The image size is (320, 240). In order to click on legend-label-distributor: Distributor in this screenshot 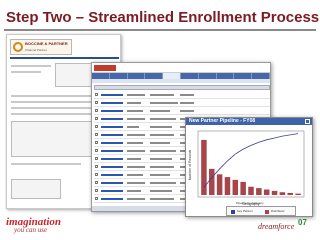, I will do `click(278, 211)`.